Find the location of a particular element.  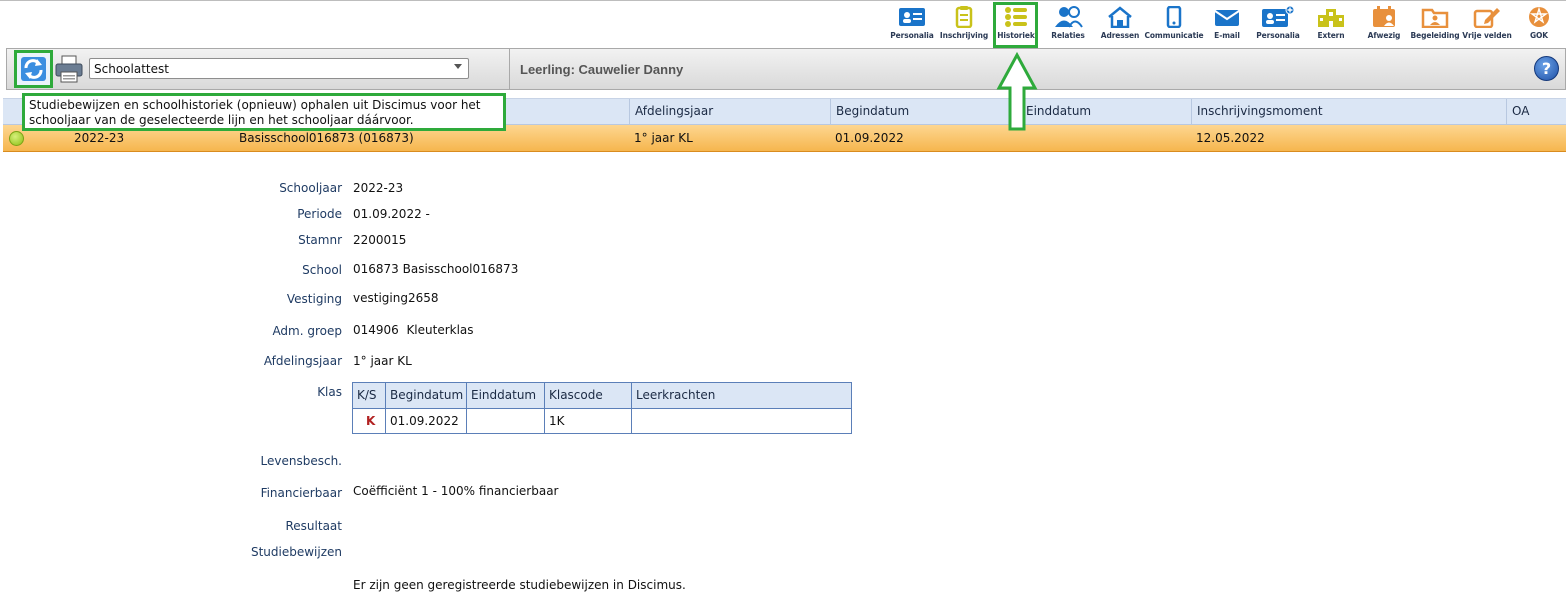

klas-label: Klas is located at coordinates (329, 392).